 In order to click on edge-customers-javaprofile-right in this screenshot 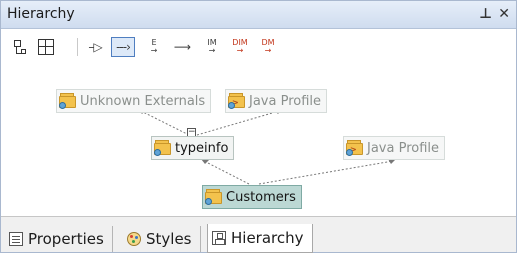, I will do `click(326, 172)`.